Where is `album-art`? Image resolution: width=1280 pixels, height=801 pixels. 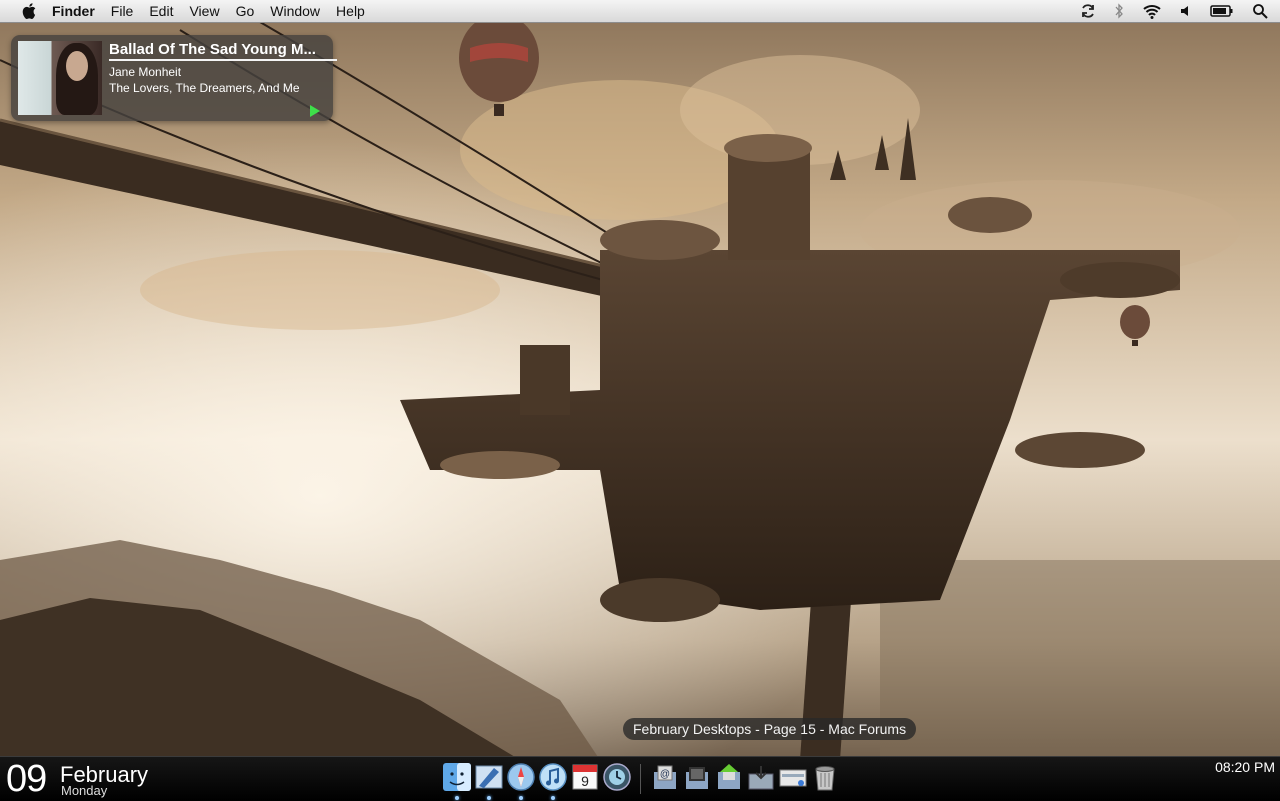 album-art is located at coordinates (60, 78).